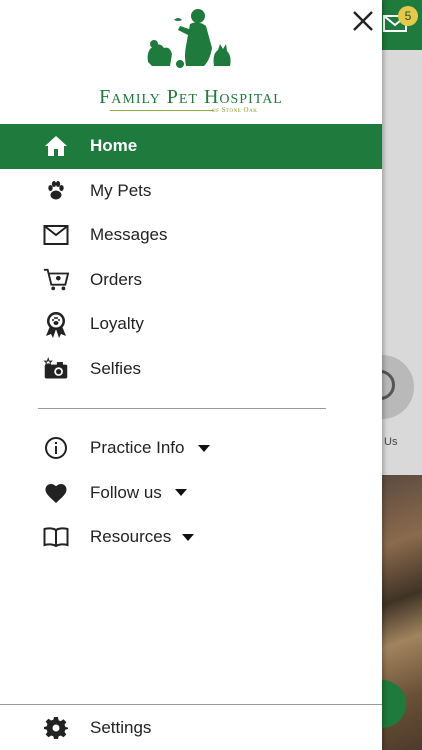  I want to click on cart-icon, so click(56, 280).